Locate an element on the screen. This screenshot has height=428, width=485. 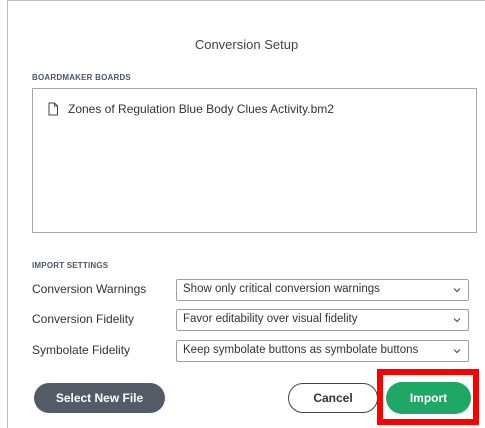
dialog-title: Conversion Setup is located at coordinates (246, 44).